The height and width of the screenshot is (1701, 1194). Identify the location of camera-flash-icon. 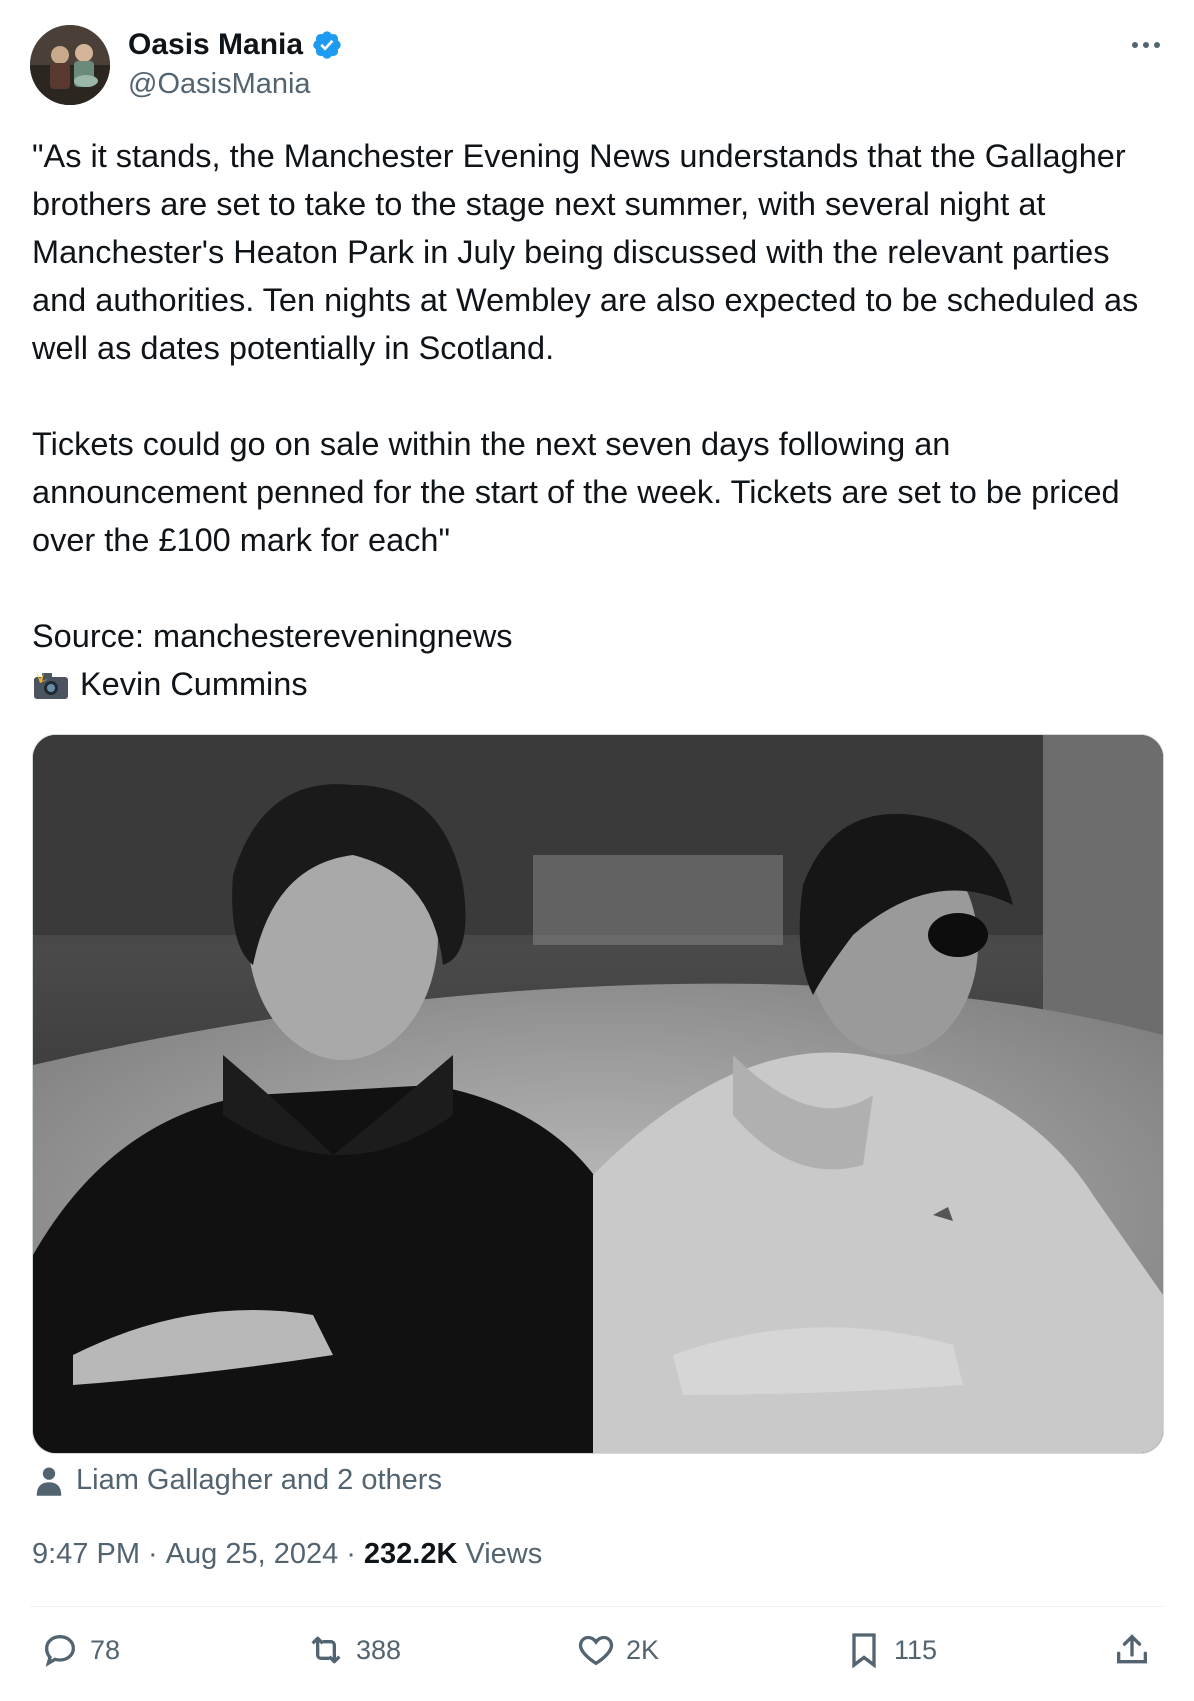
(51, 685).